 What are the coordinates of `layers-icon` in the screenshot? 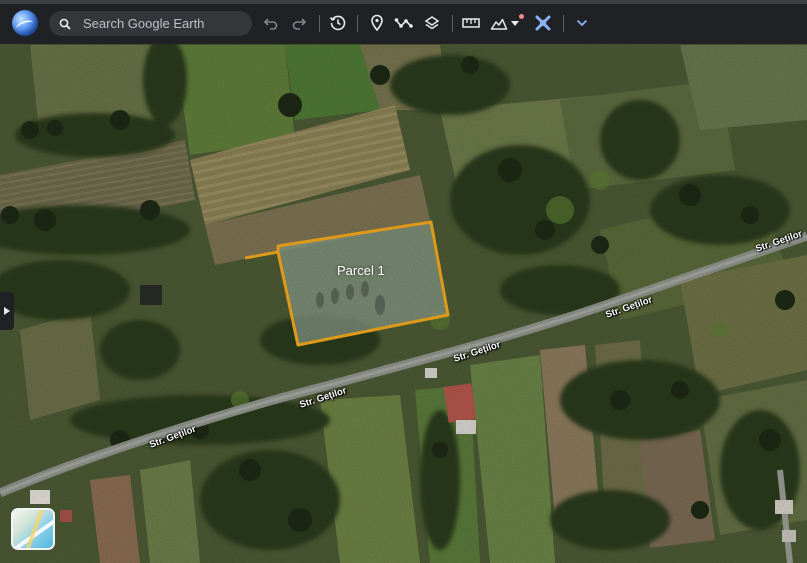 It's located at (432, 23).